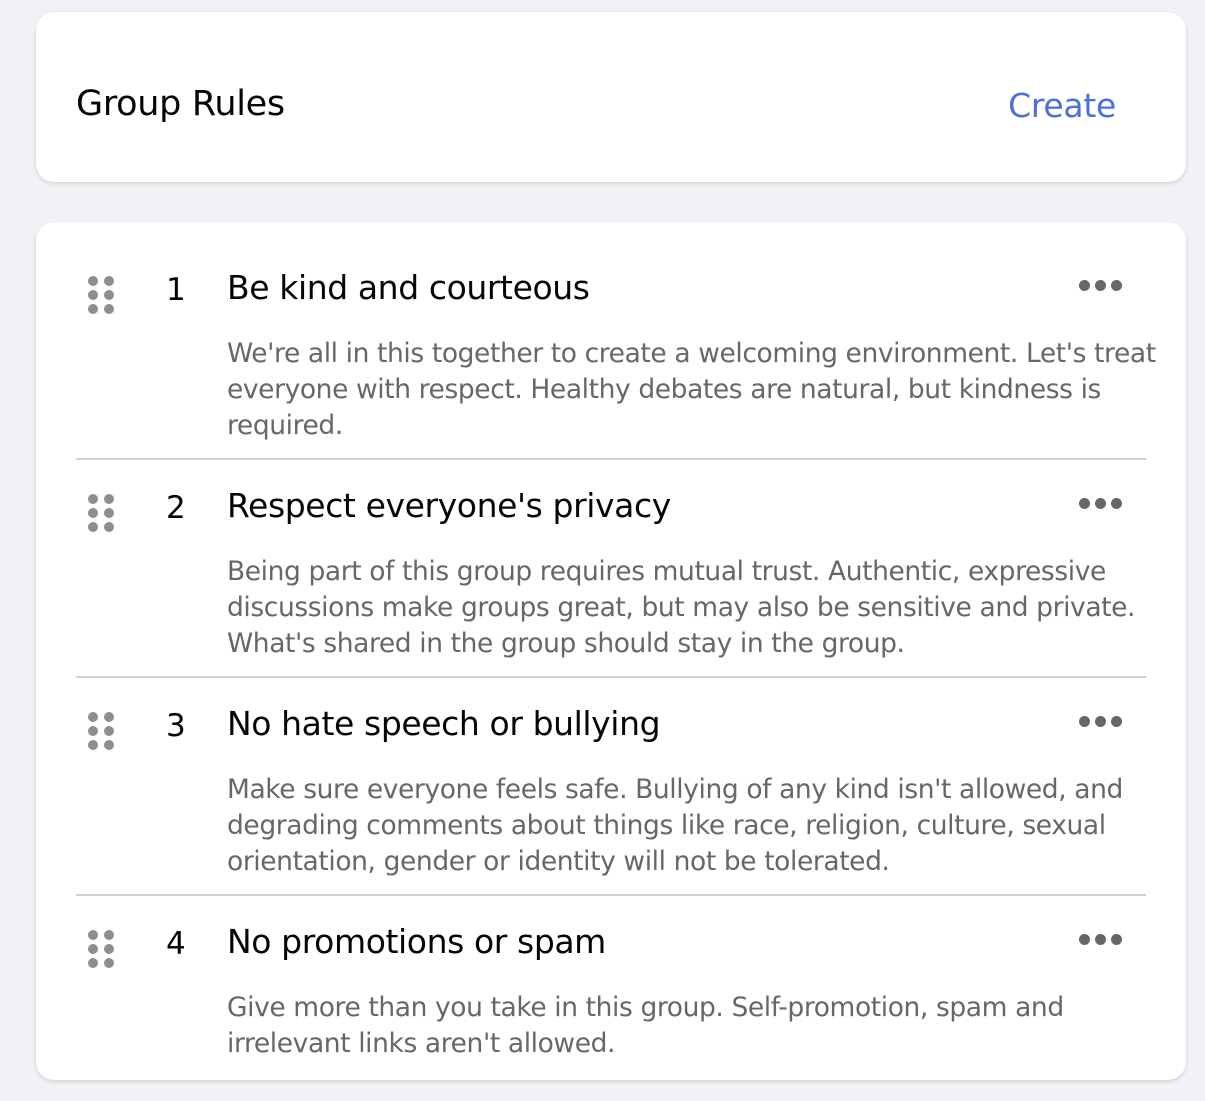 The height and width of the screenshot is (1101, 1205). Describe the element at coordinates (611, 97) in the screenshot. I see `group-rules-header-card: Group Rules Create` at that location.